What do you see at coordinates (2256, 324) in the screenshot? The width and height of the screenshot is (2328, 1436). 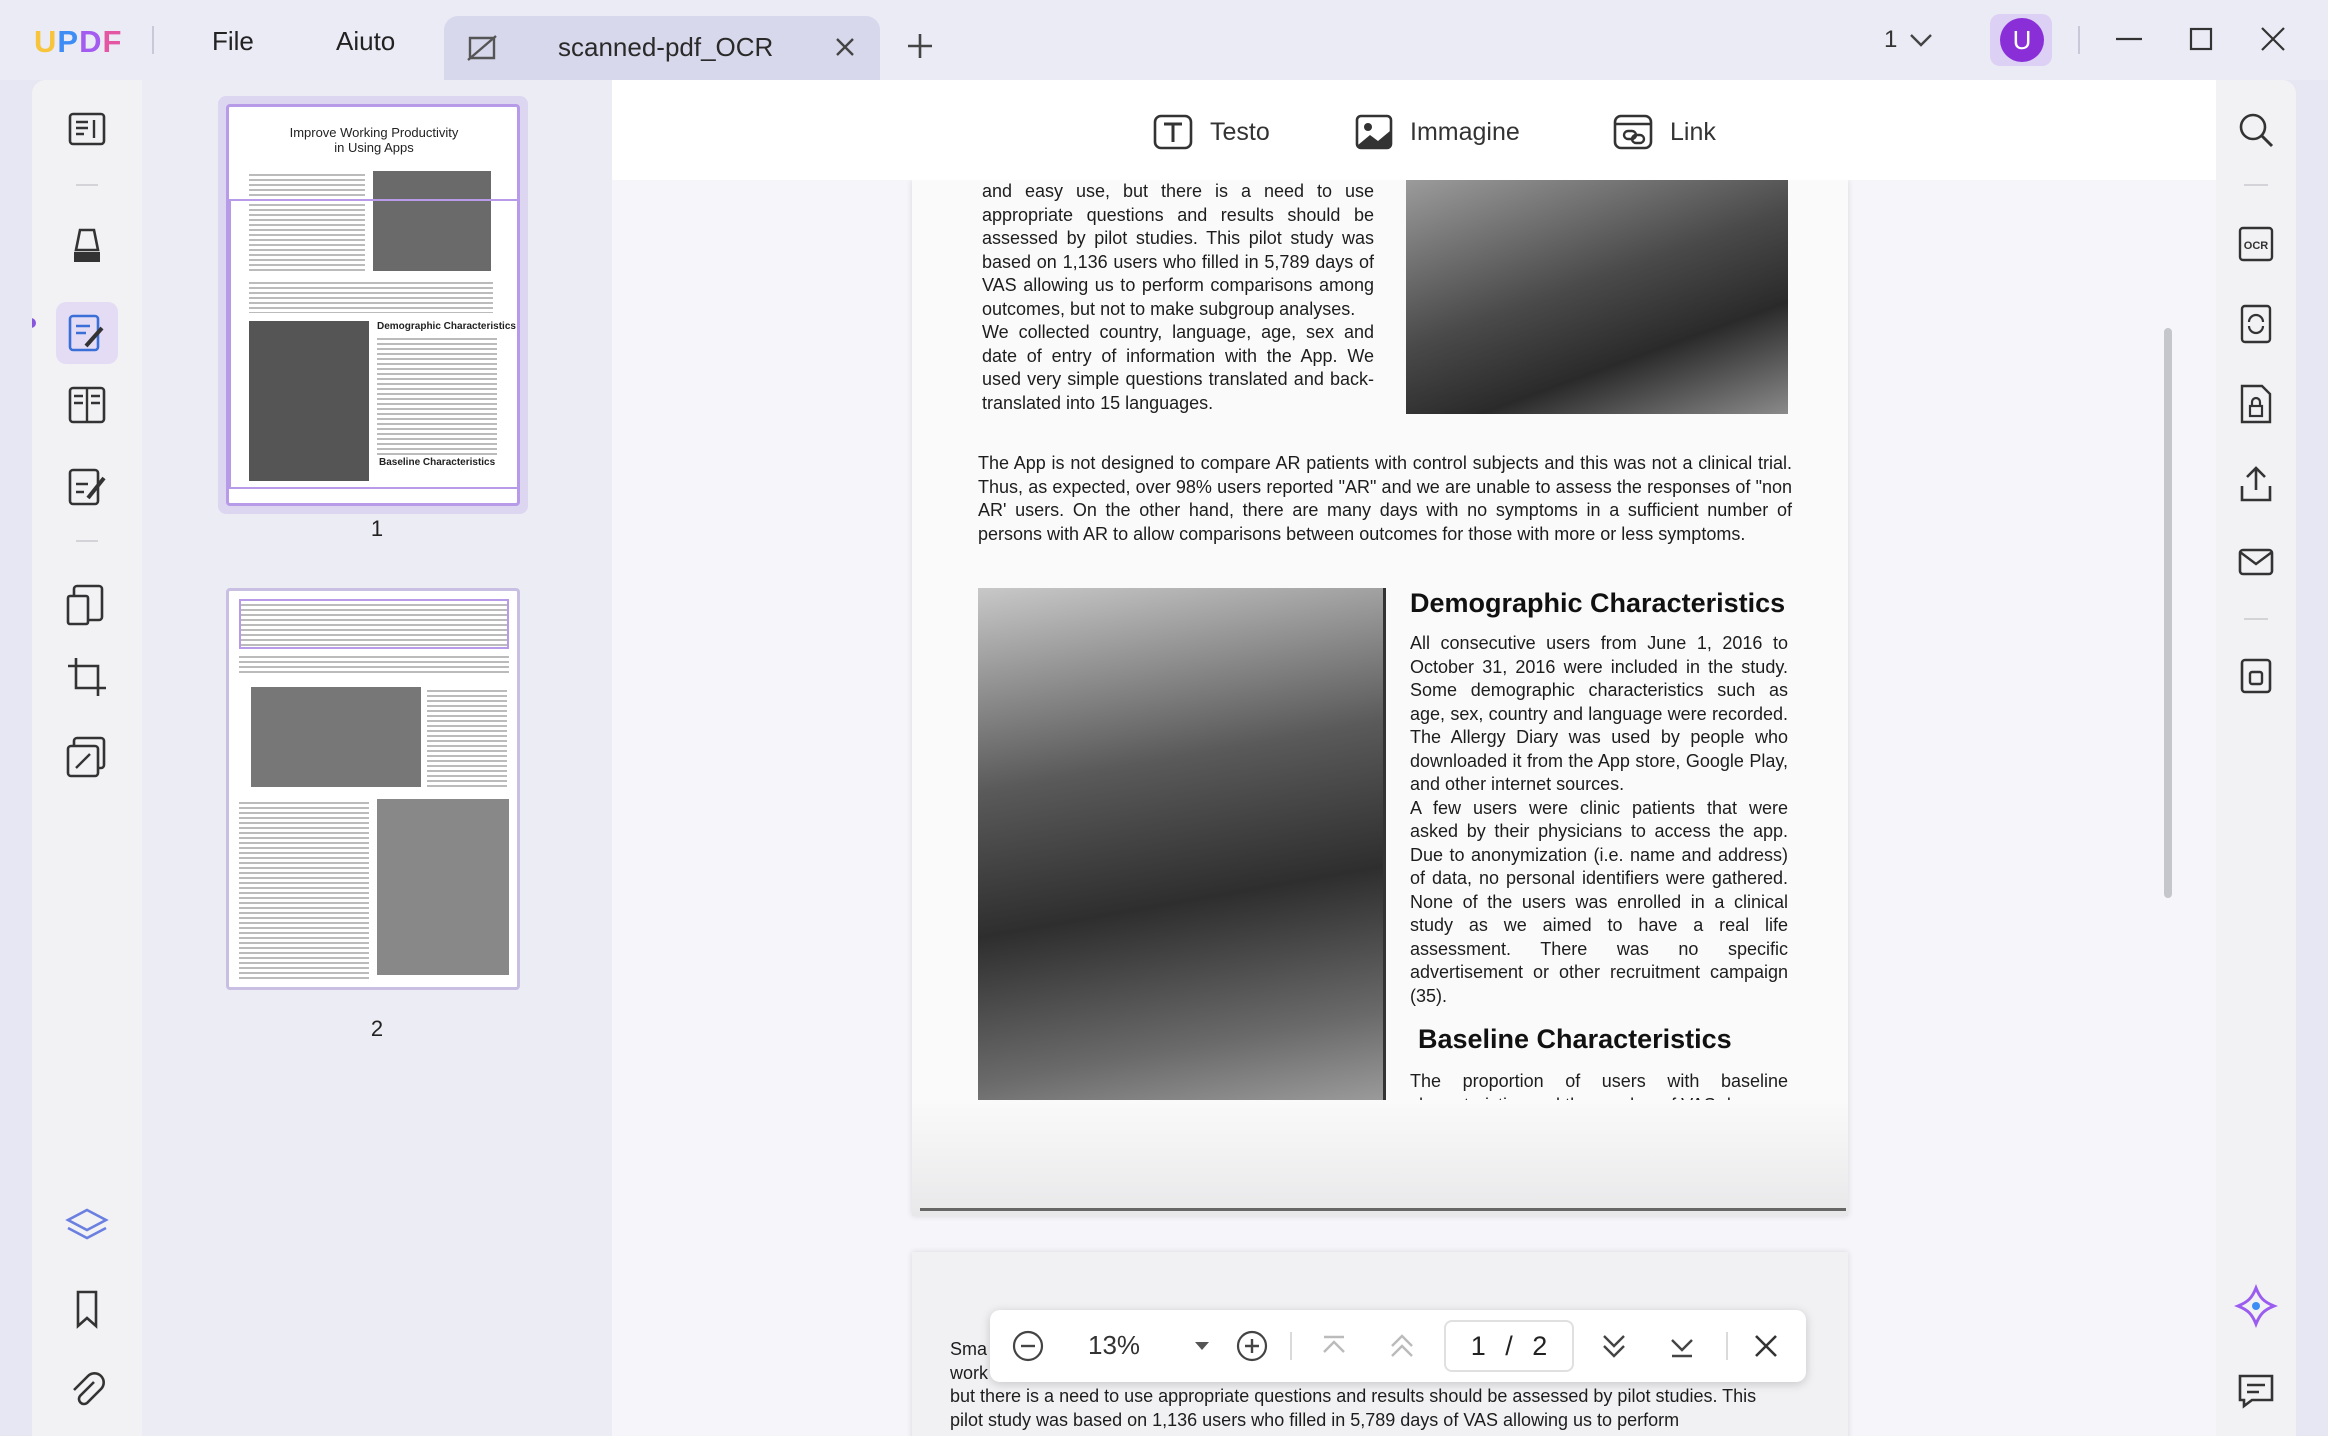 I see `convert-icon` at bounding box center [2256, 324].